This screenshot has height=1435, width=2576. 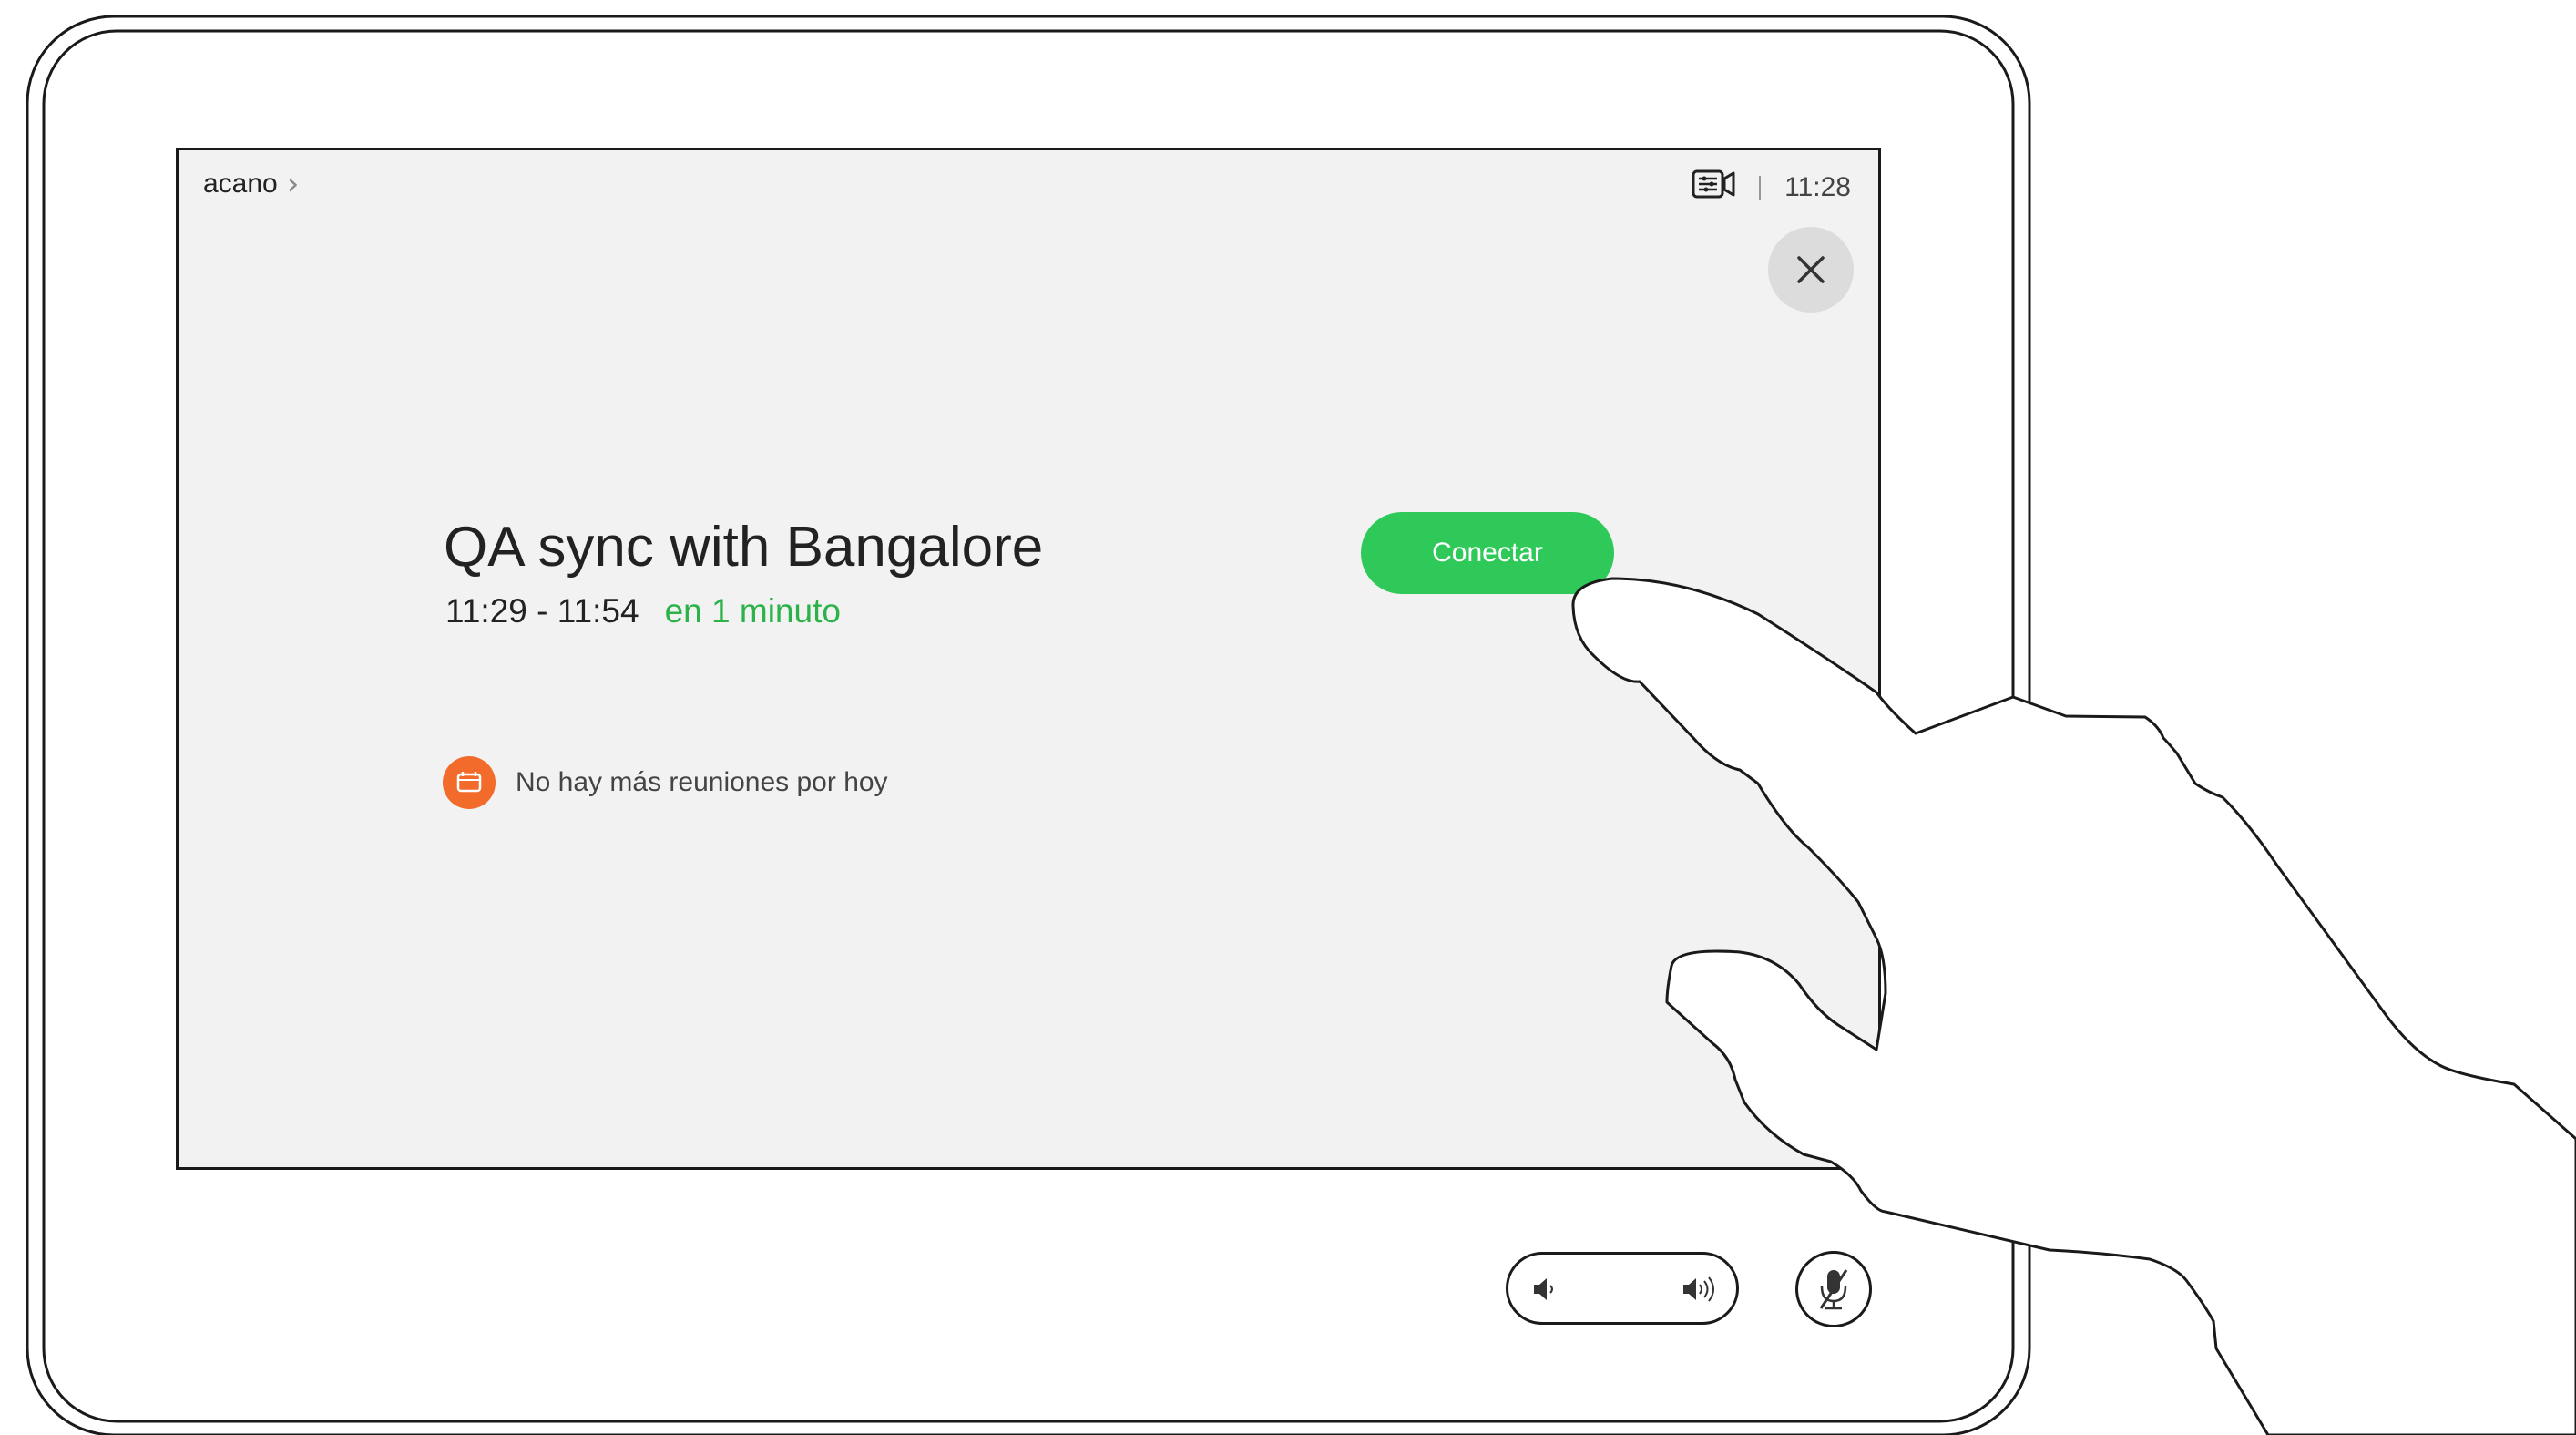 I want to click on mute-button, so click(x=1833, y=1289).